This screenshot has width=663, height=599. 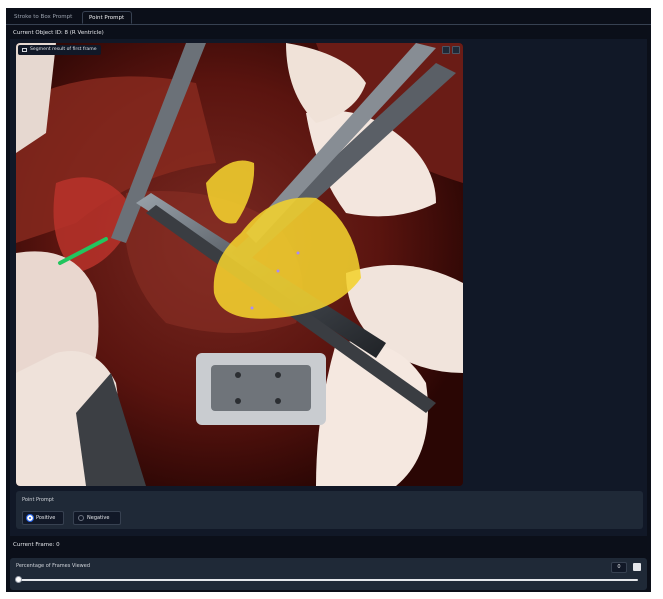 What do you see at coordinates (63, 49) in the screenshot?
I see `image-label-text: Segment result of first frame` at bounding box center [63, 49].